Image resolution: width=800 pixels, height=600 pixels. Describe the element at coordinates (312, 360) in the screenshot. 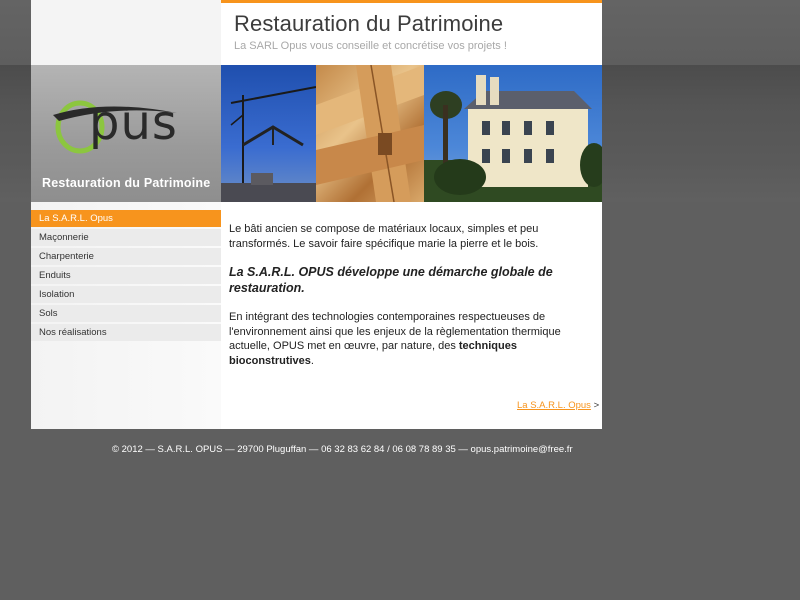

I see `body-text-end: .` at that location.